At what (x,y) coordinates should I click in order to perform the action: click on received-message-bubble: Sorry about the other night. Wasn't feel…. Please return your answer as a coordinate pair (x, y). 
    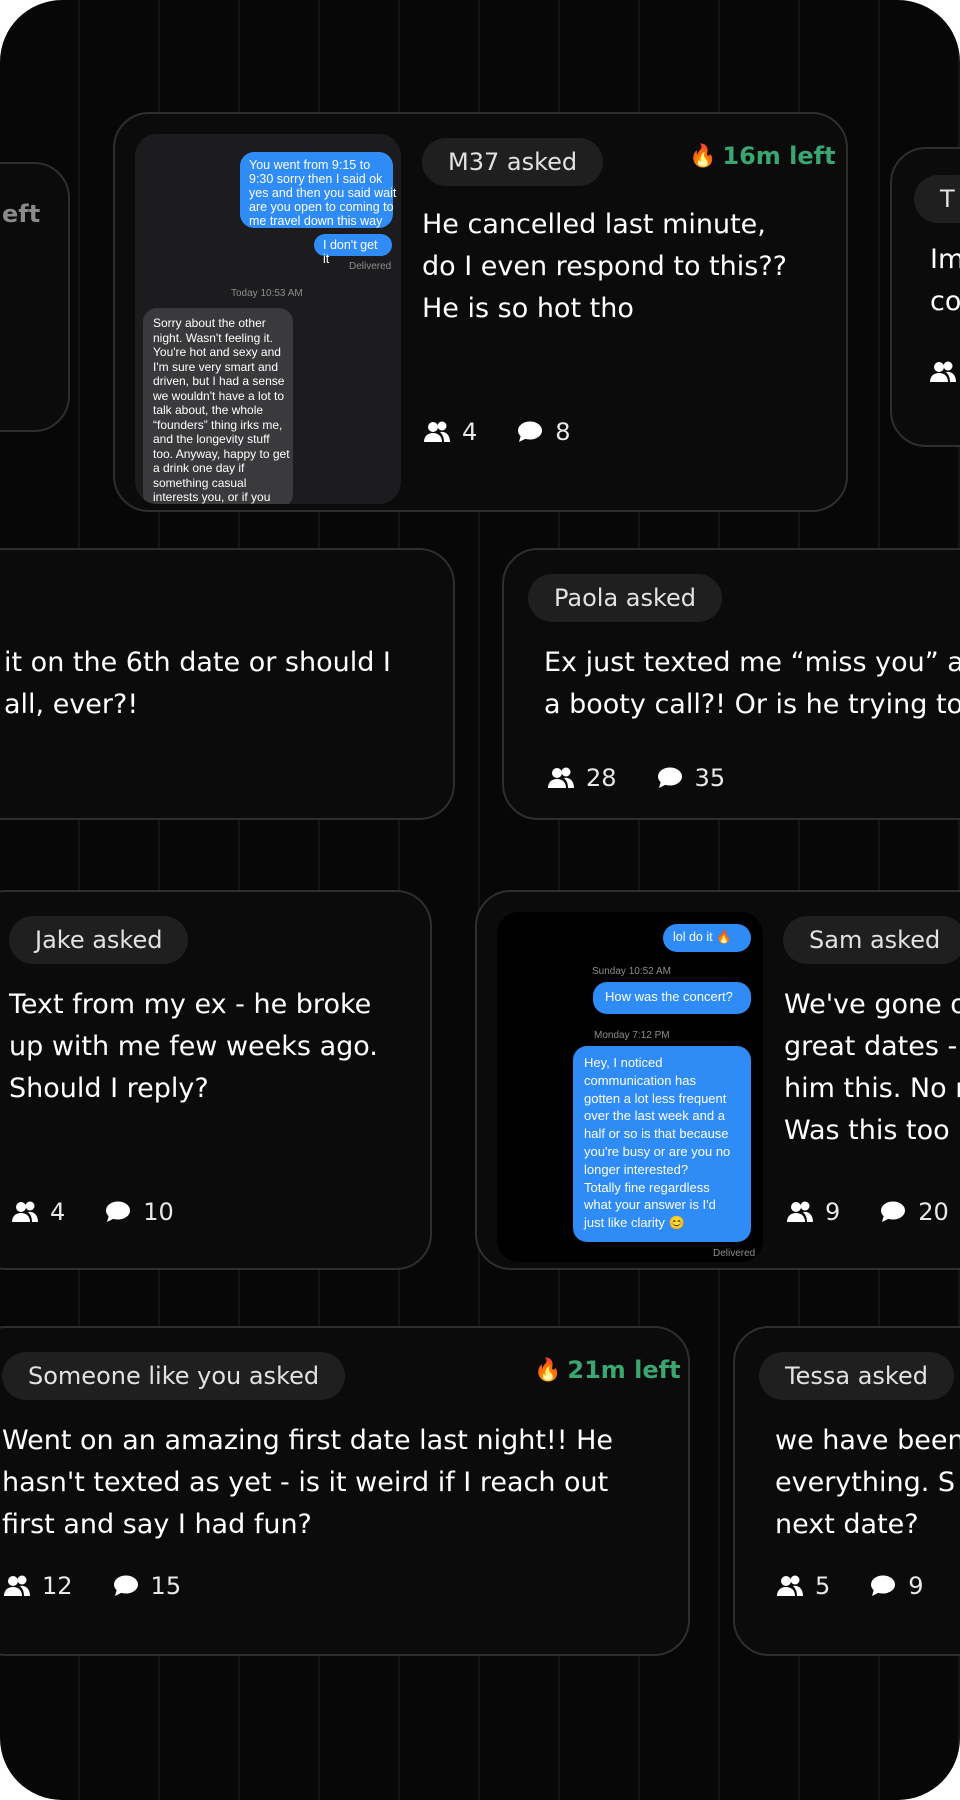
    Looking at the image, I should click on (218, 406).